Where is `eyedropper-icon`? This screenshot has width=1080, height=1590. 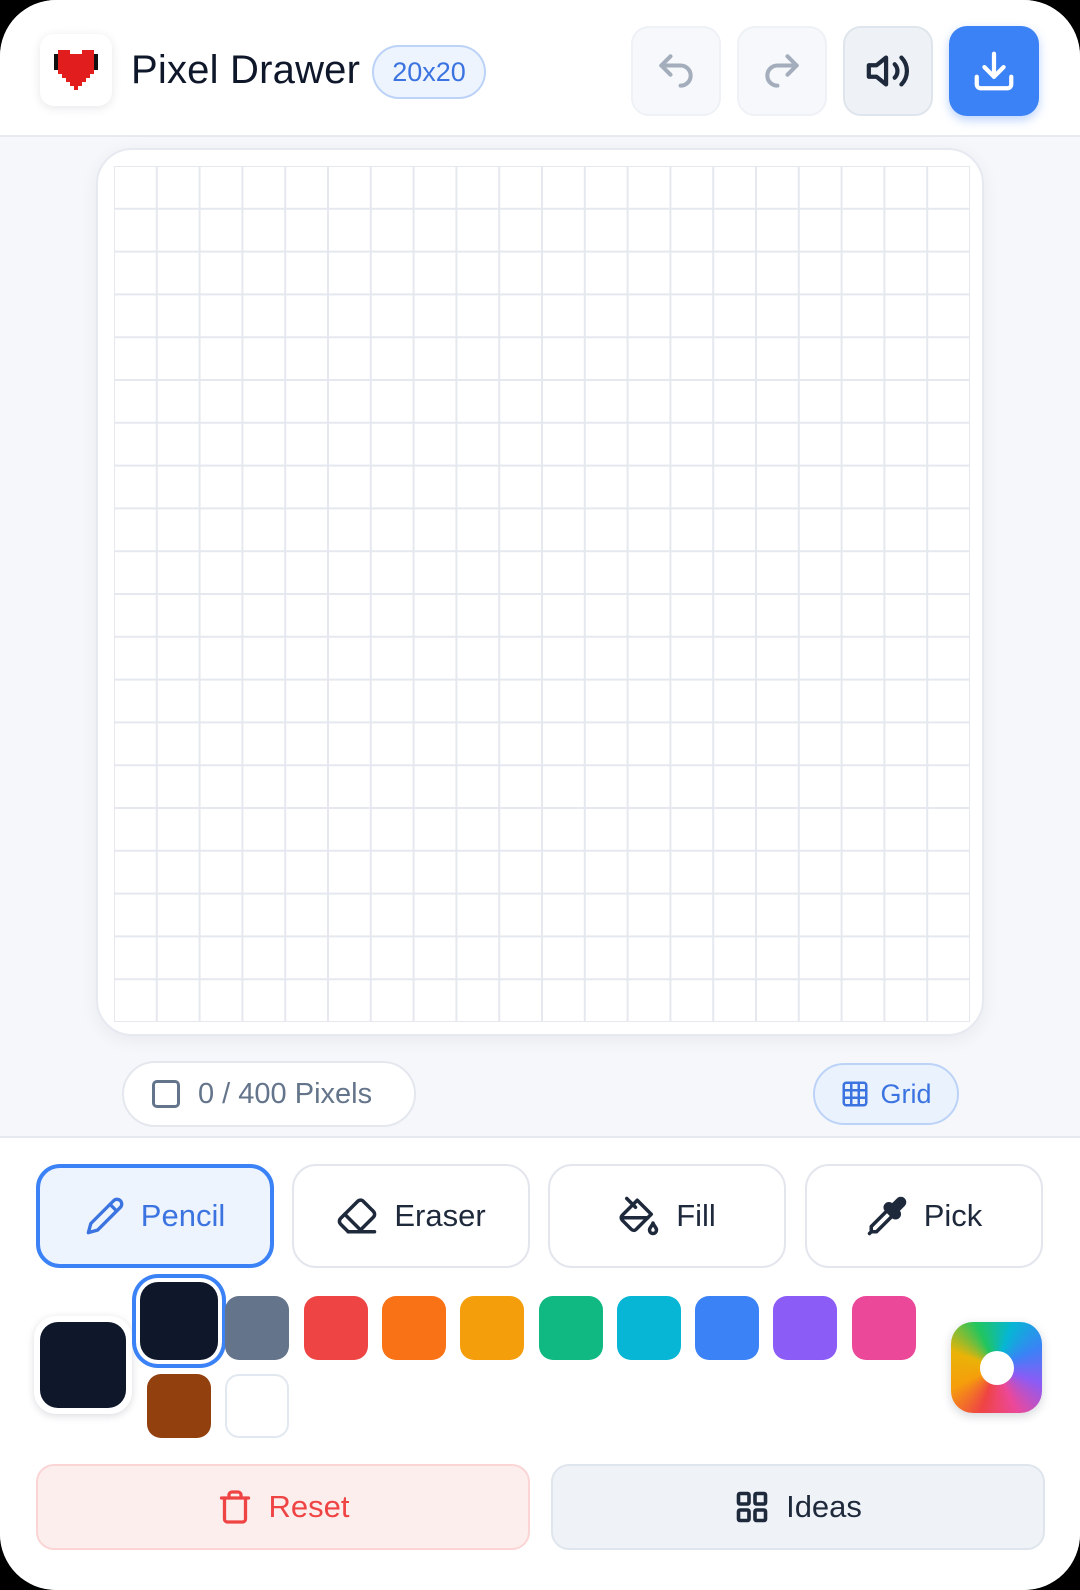
eyedropper-icon is located at coordinates (886, 1216).